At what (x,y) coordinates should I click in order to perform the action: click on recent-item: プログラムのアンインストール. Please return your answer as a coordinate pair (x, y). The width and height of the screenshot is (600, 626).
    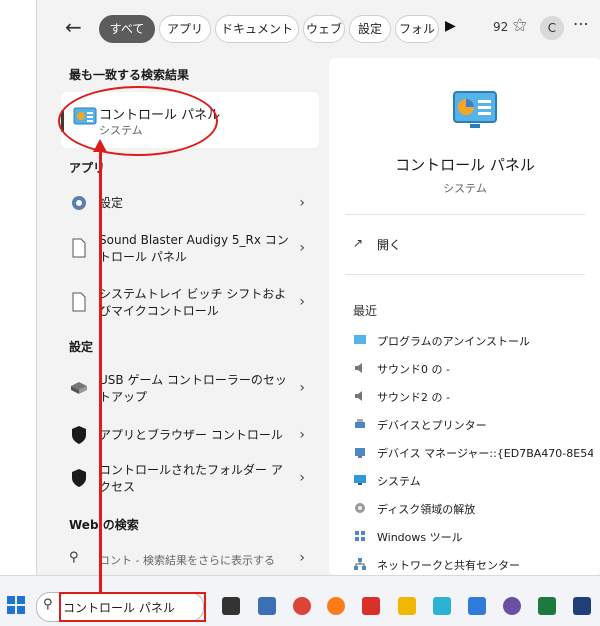
    Looking at the image, I should click on (473, 341).